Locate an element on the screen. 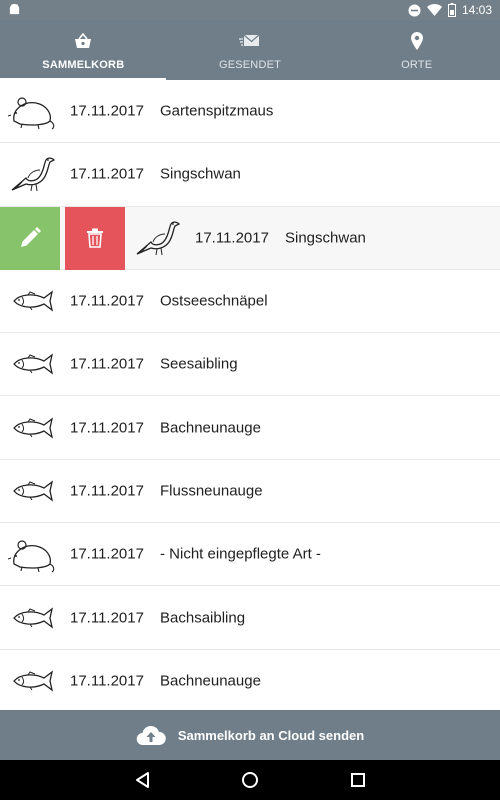 The width and height of the screenshot is (500, 800). list-item-swiped: 17.11.2017 Singschwan is located at coordinates (250, 238).